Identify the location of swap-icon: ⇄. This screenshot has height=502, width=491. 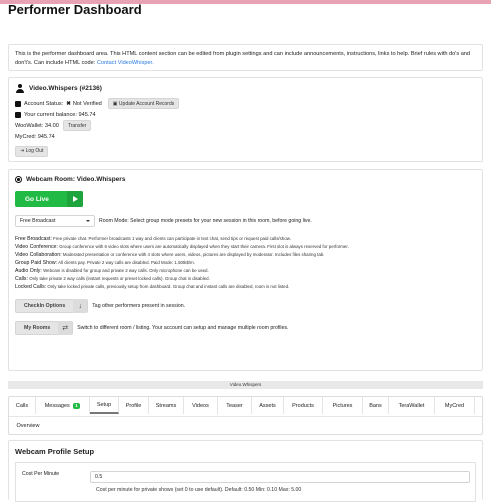
(65, 328).